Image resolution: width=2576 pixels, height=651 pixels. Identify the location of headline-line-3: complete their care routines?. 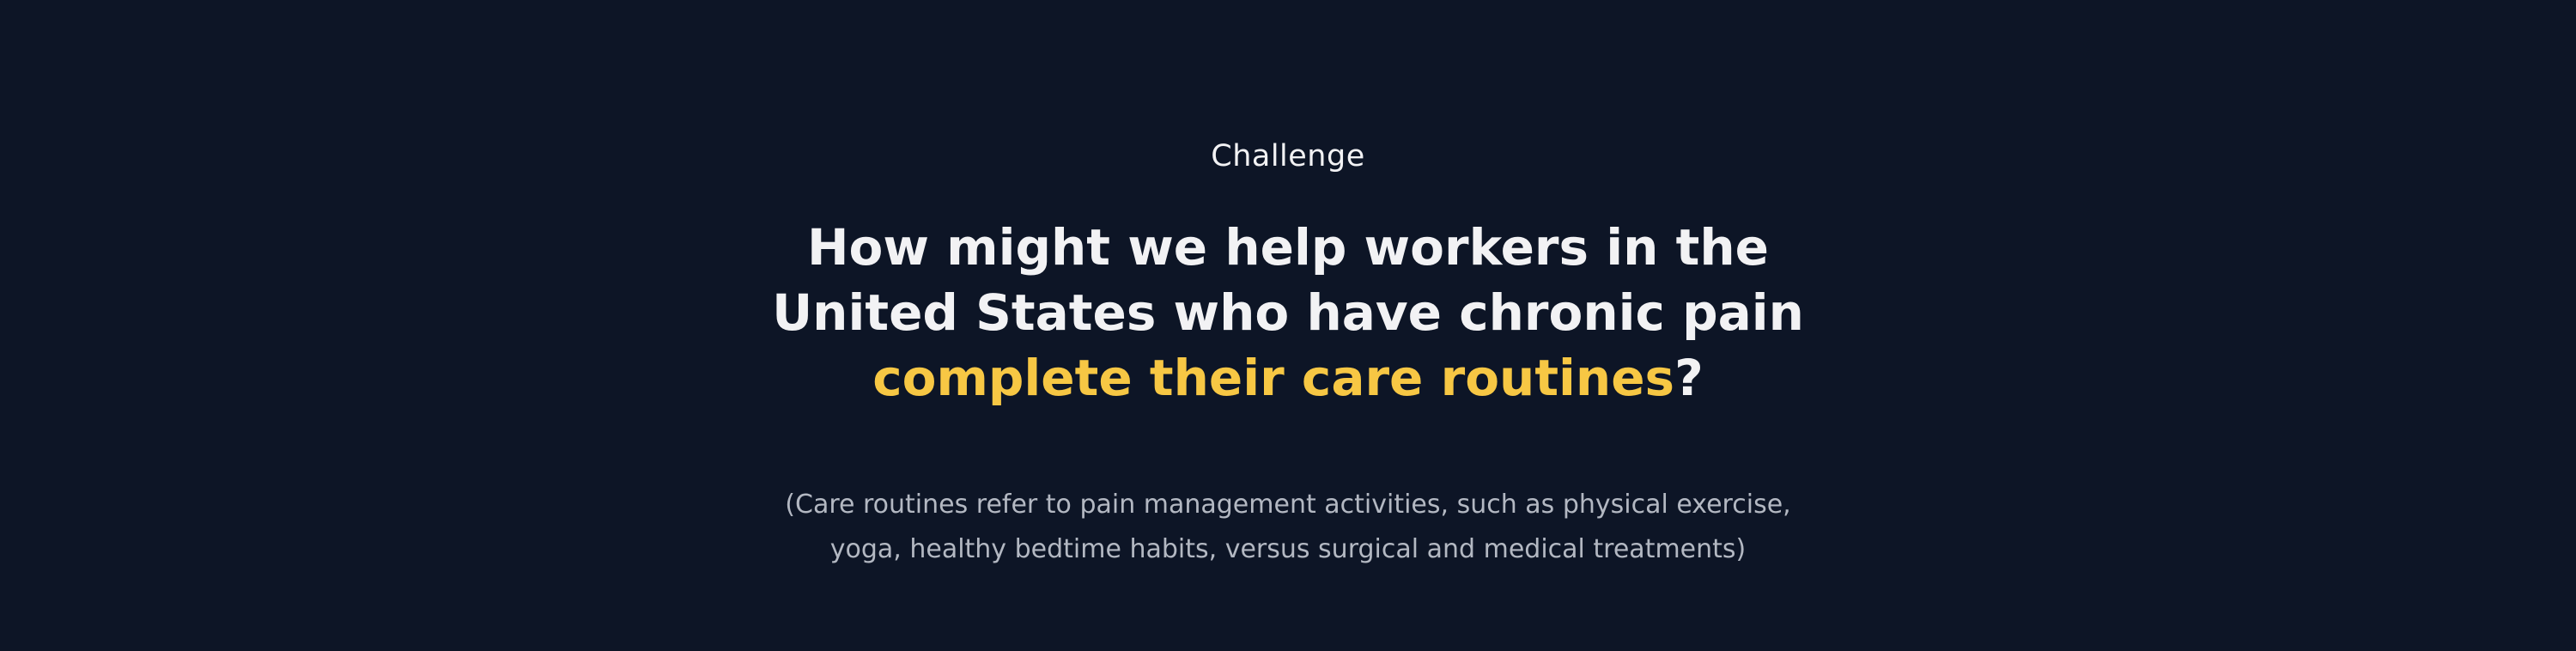
(1288, 378).